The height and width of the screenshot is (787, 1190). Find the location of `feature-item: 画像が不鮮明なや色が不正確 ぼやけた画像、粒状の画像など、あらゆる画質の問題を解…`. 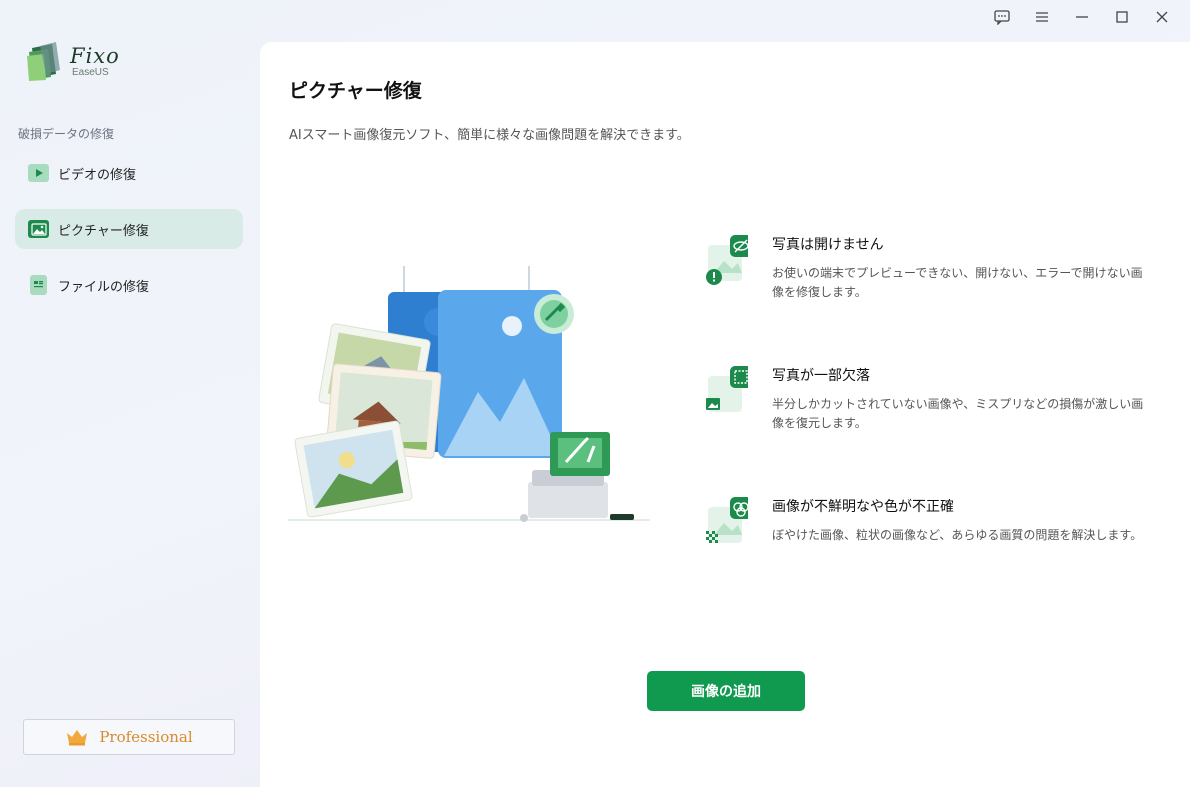

feature-item: 画像が不鮮明なや色が不正確 ぼやけた画像、粒状の画像など、あらゆる画質の問題を解… is located at coordinates (932, 555).